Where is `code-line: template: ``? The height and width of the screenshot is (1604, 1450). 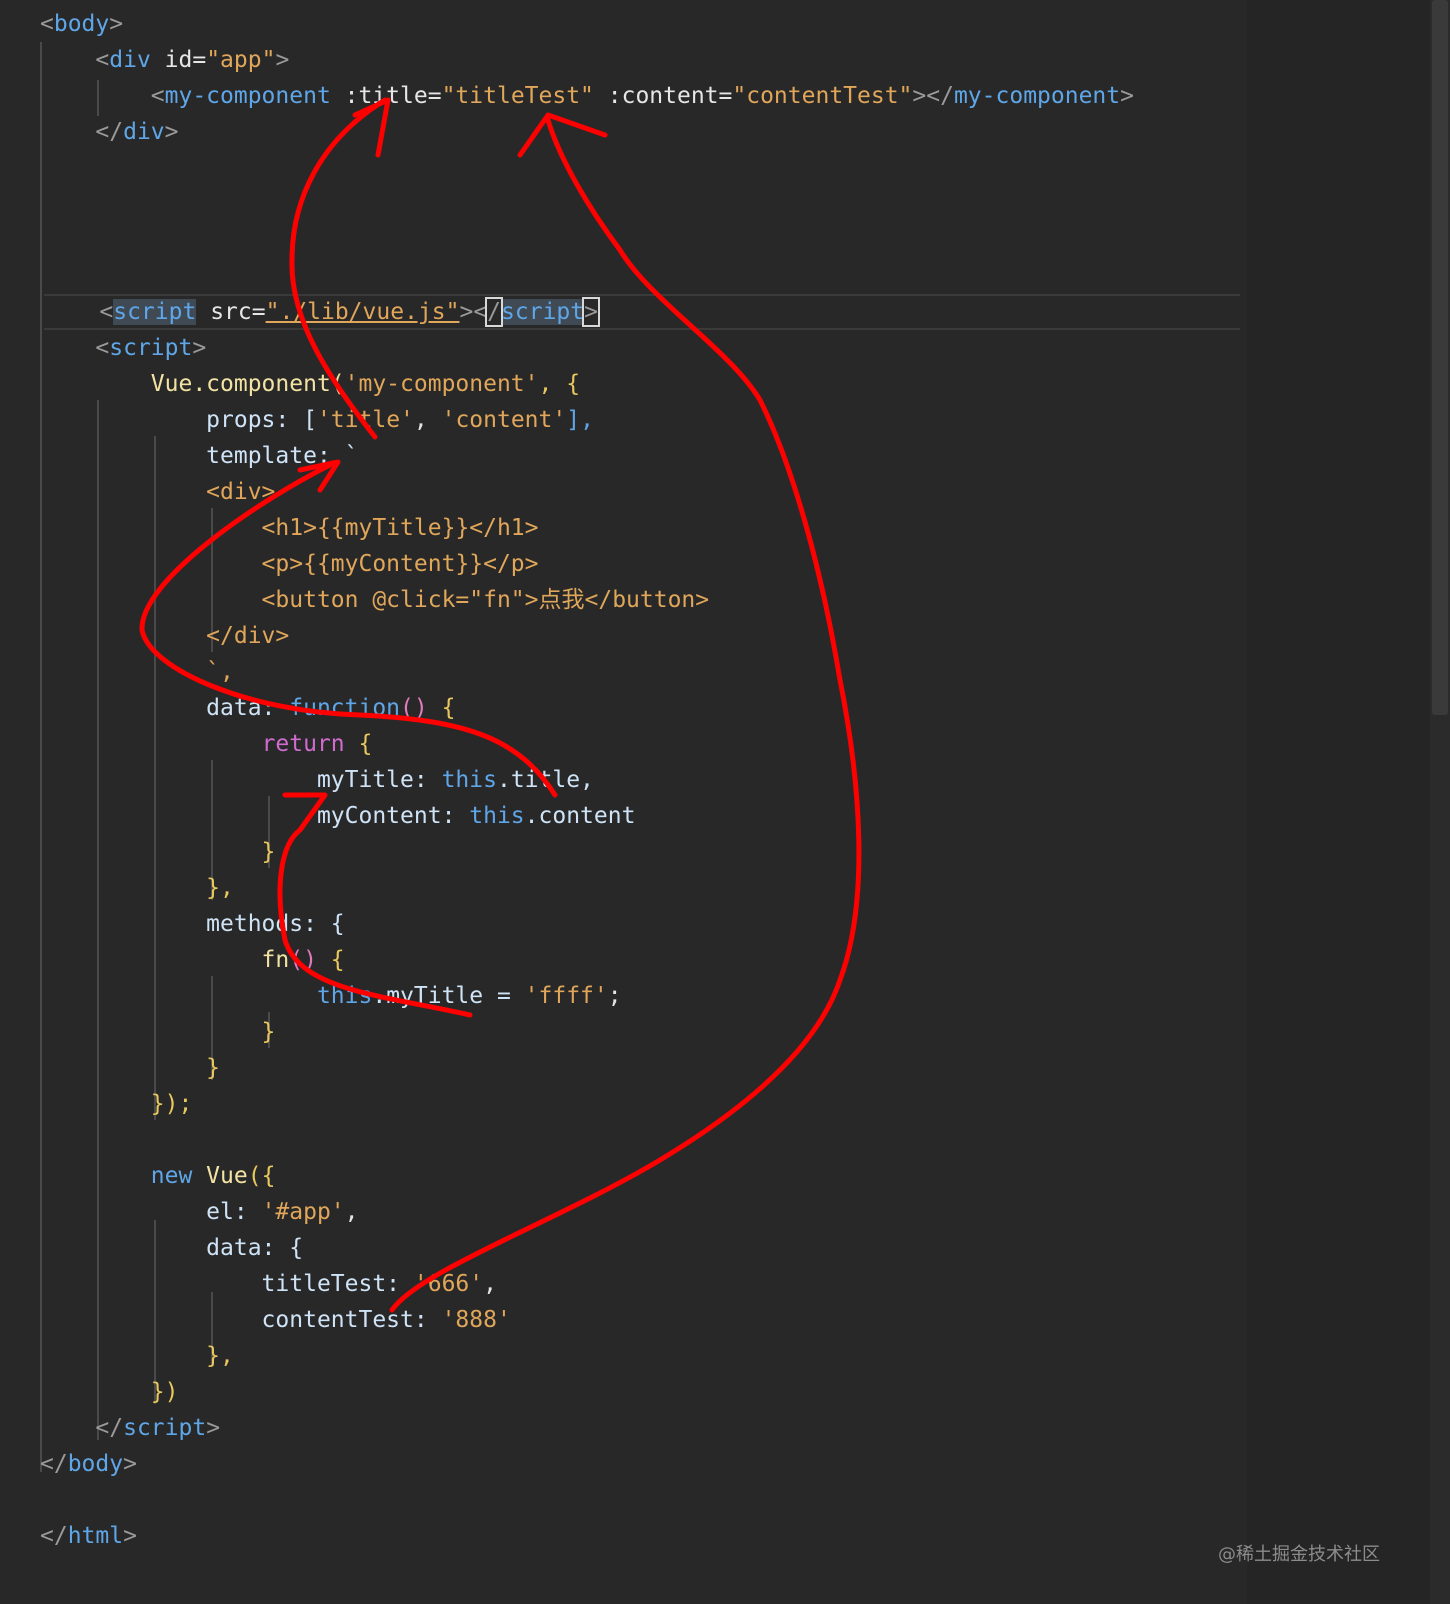 code-line: template: ` is located at coordinates (640, 456).